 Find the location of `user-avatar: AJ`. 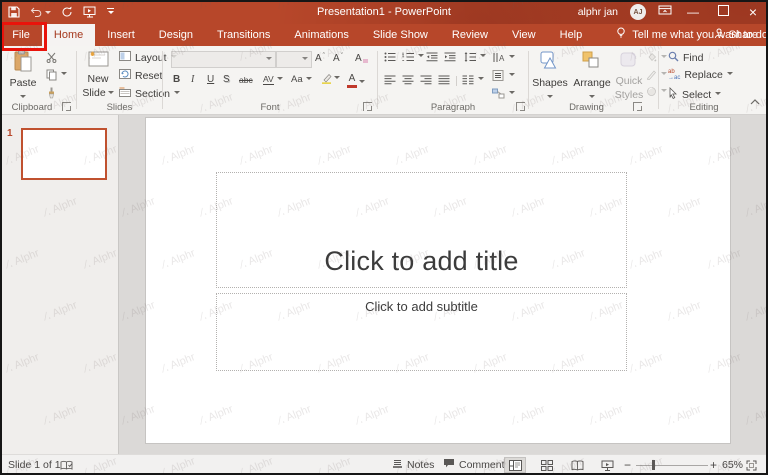

user-avatar: AJ is located at coordinates (638, 12).